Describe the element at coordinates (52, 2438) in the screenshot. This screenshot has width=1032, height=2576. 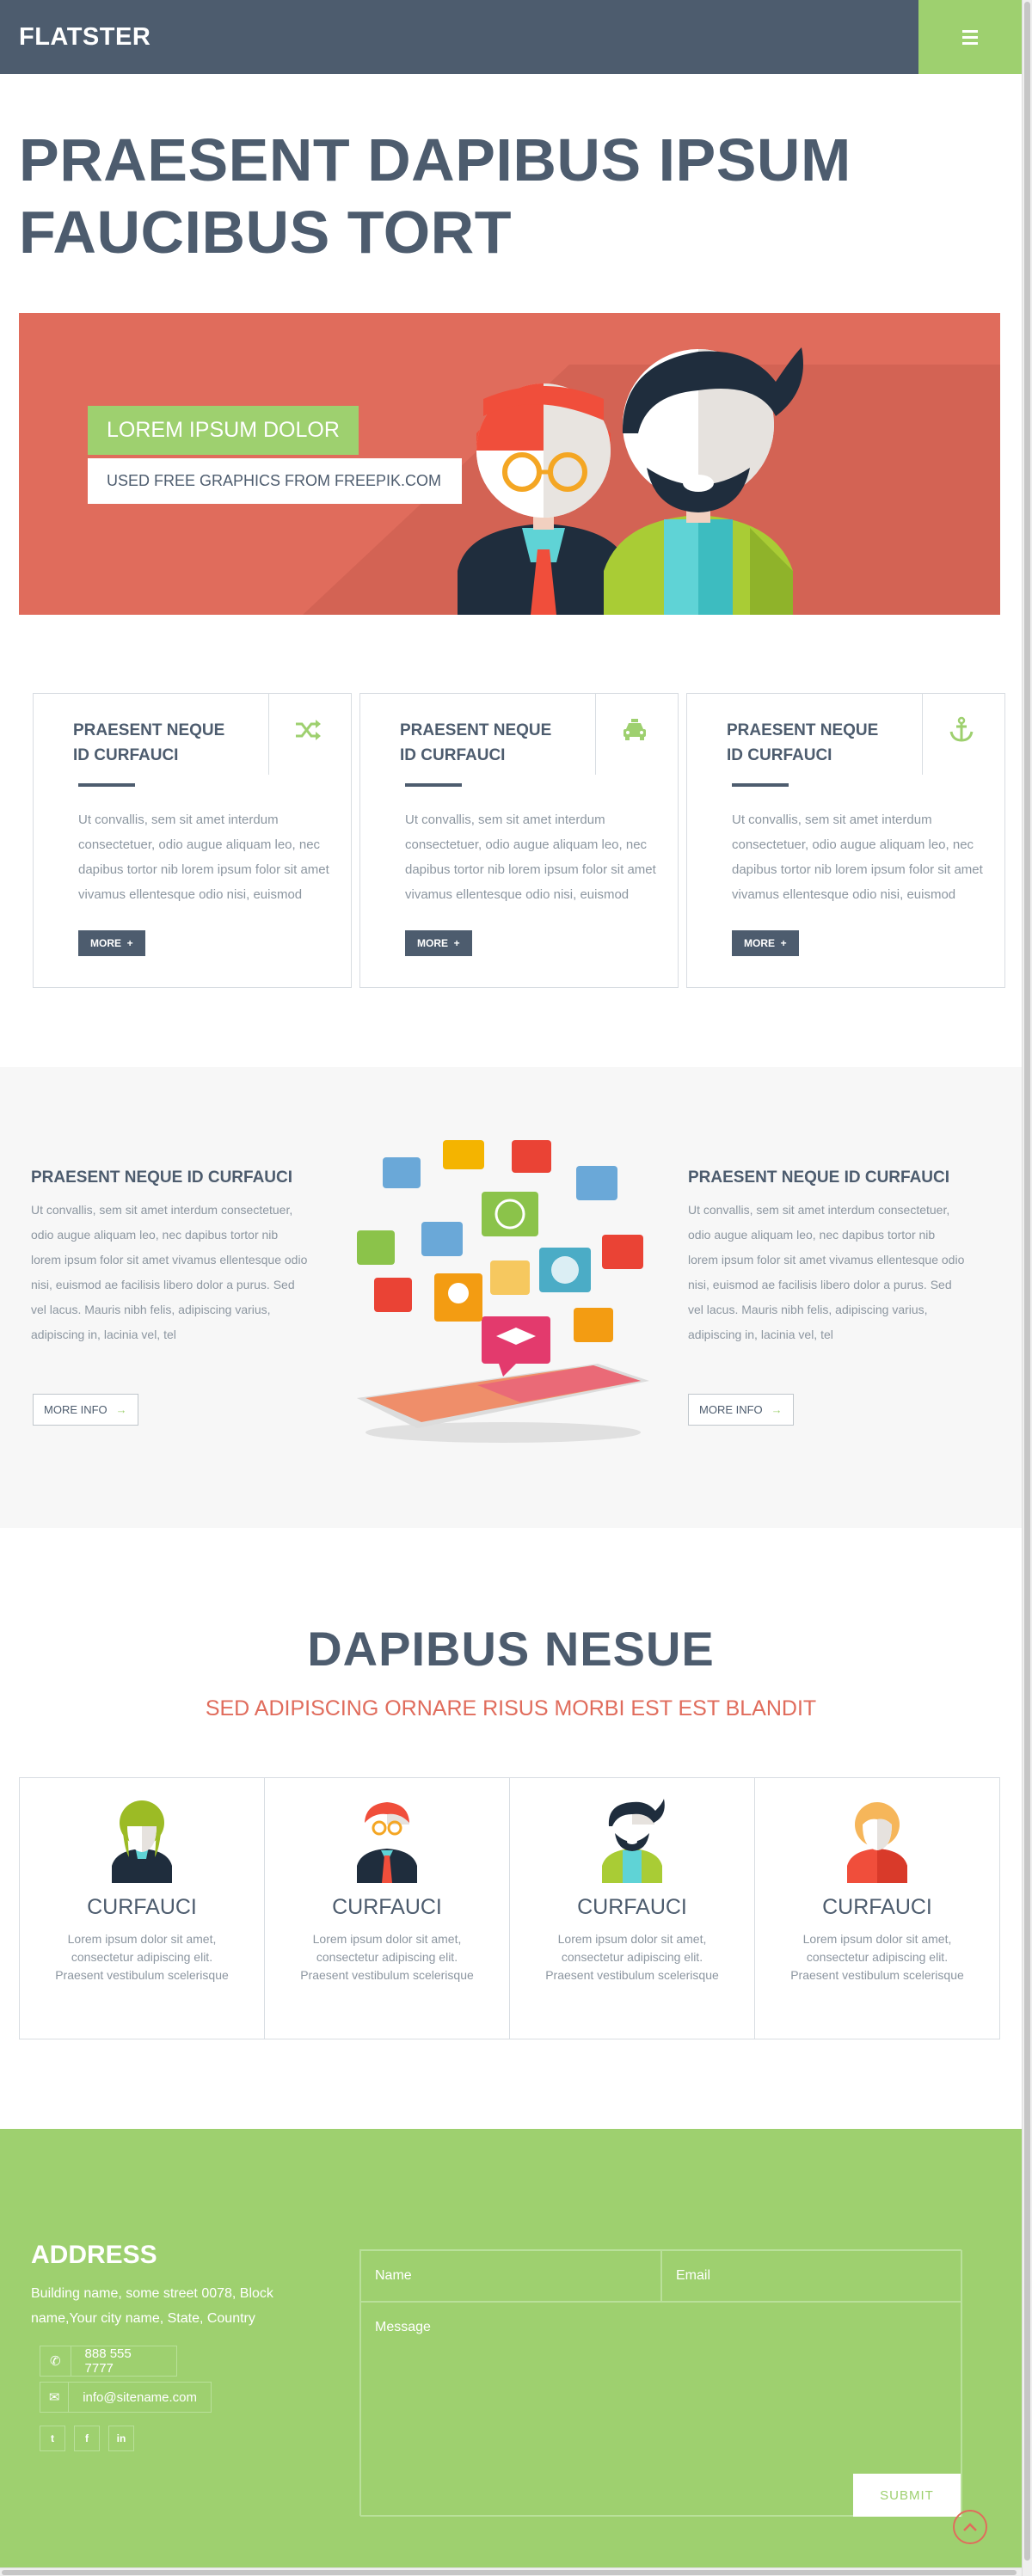
I see `twitter-icon: t` at that location.